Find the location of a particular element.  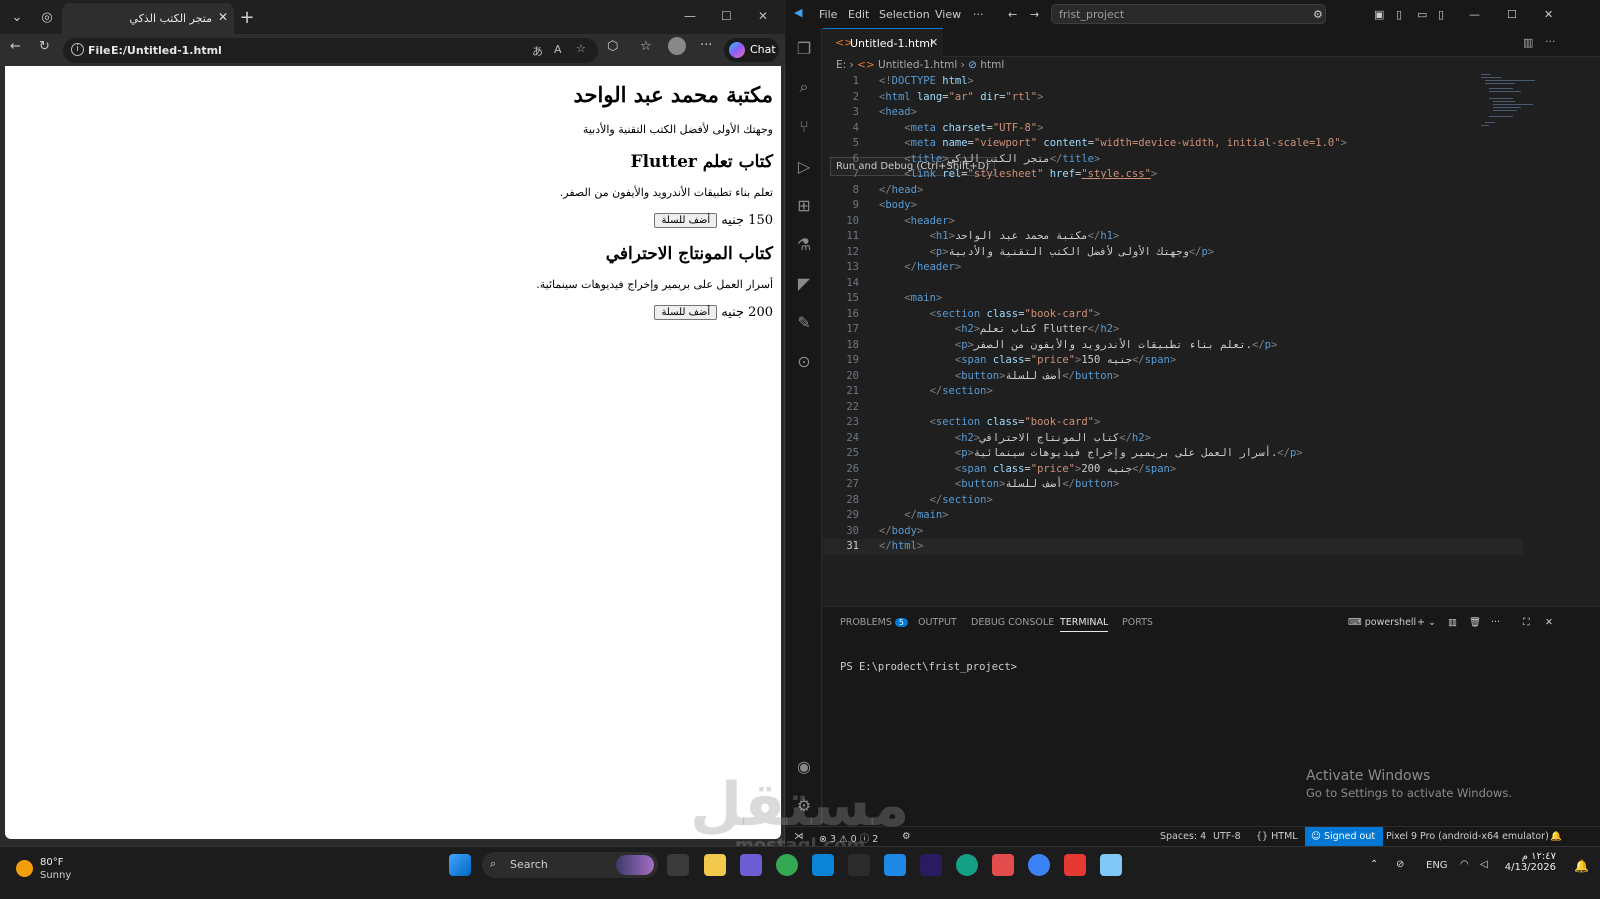

breadcrumb-drive: E: is located at coordinates (841, 65).